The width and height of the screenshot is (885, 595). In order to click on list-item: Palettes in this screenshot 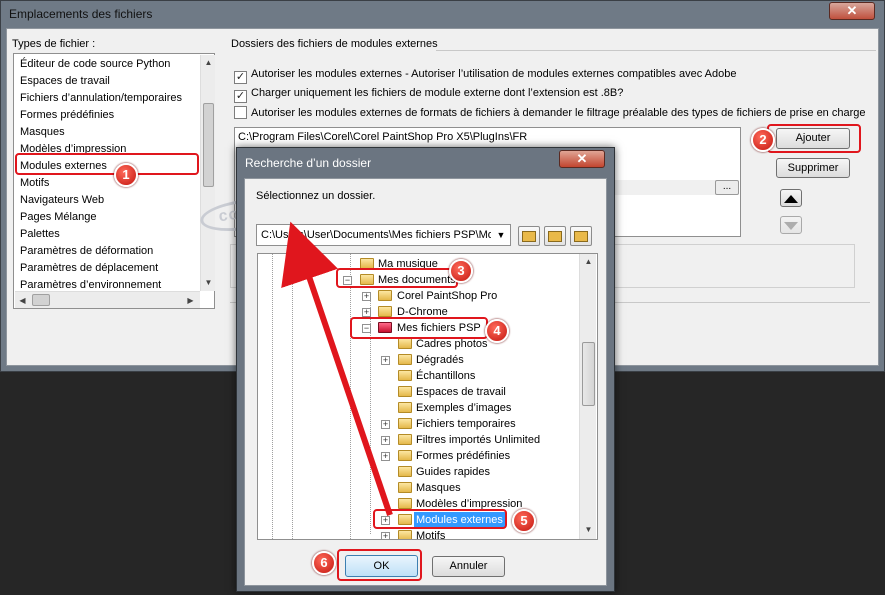, I will do `click(40, 234)`.